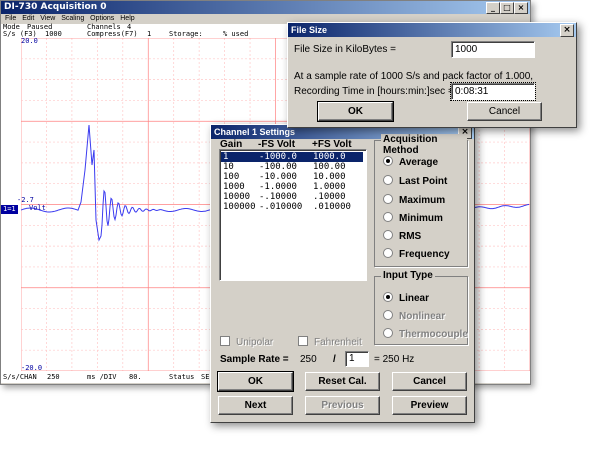 This screenshot has height=467, width=600. What do you see at coordinates (329, 157) in the screenshot?
I see `pos-fs-value: 1000.0` at bounding box center [329, 157].